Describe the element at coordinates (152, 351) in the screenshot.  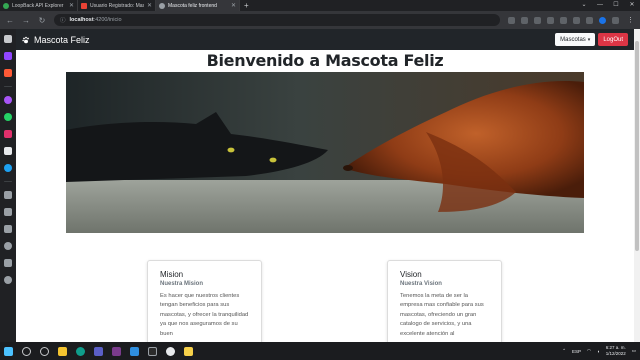
I see `terminal-icon` at that location.